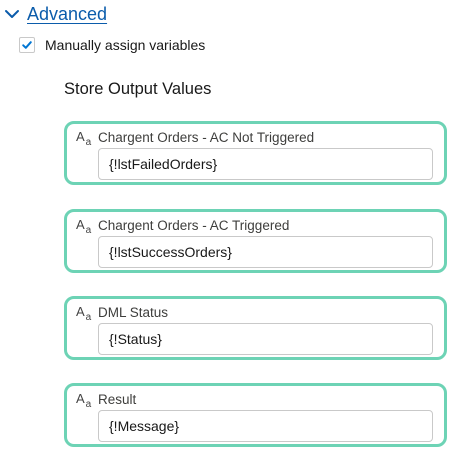 The image size is (474, 466). What do you see at coordinates (194, 225) in the screenshot?
I see `output-label: Chargent Orders - AC Triggered` at bounding box center [194, 225].